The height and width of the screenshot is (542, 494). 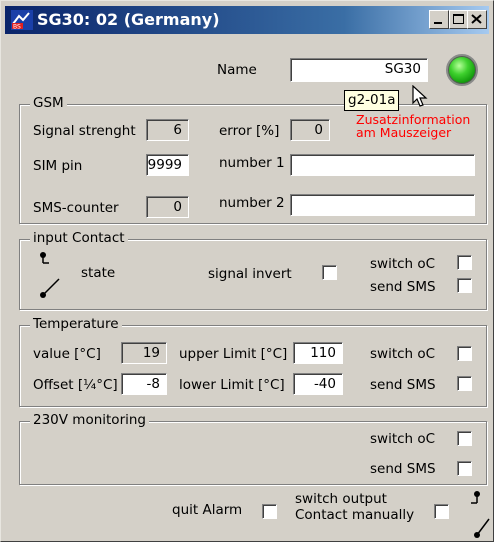 What do you see at coordinates (17, 27) in the screenshot?
I see `svg-text: BS` at bounding box center [17, 27].